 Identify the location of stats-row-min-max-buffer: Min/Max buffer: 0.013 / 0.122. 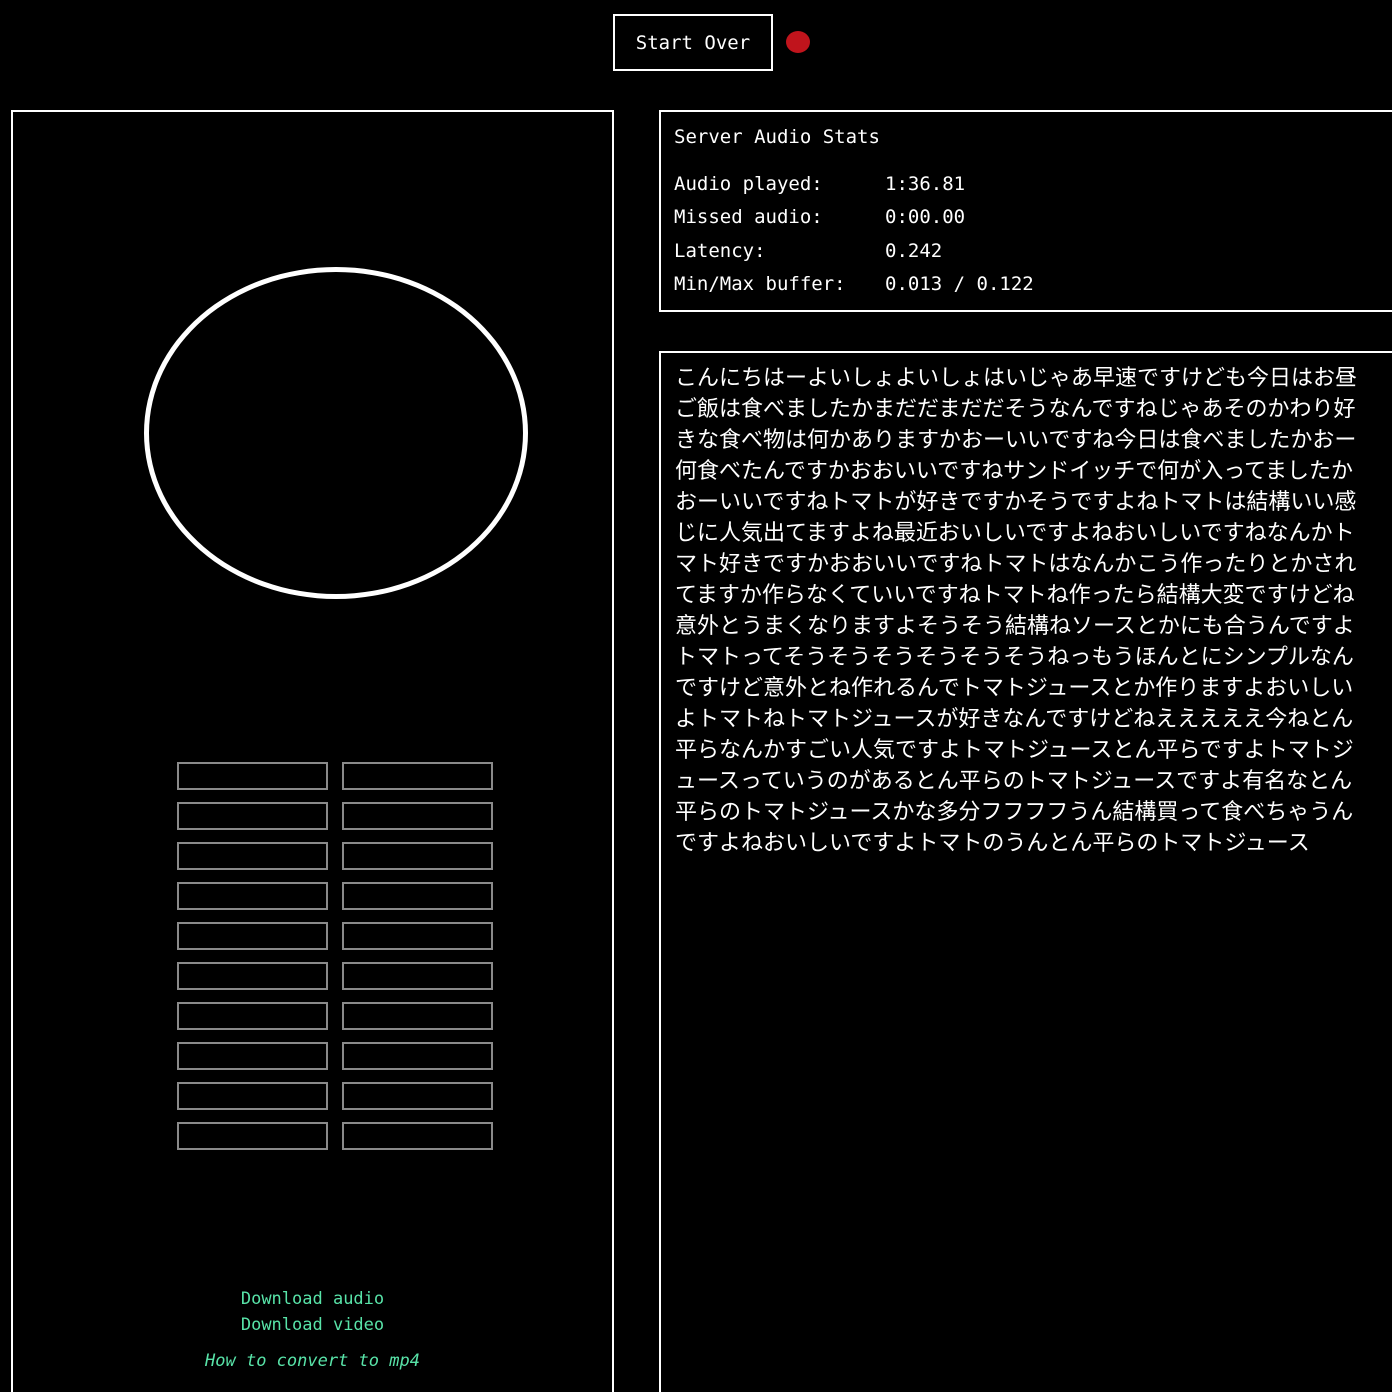
(854, 285).